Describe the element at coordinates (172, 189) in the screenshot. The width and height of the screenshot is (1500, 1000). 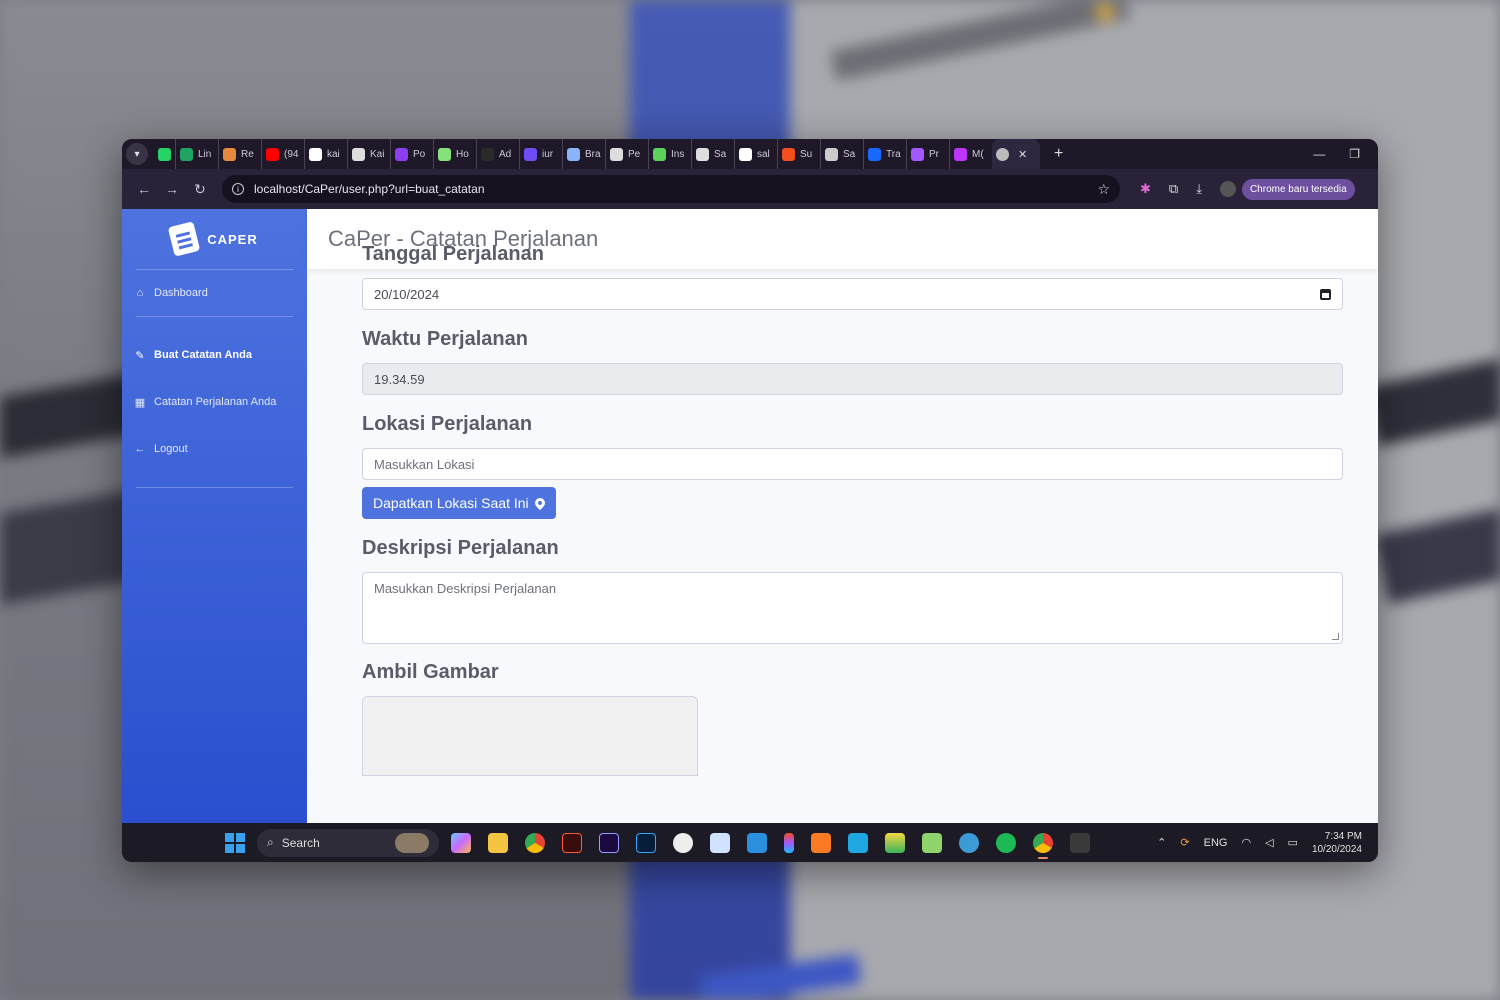
I see `forward-button: →` at that location.